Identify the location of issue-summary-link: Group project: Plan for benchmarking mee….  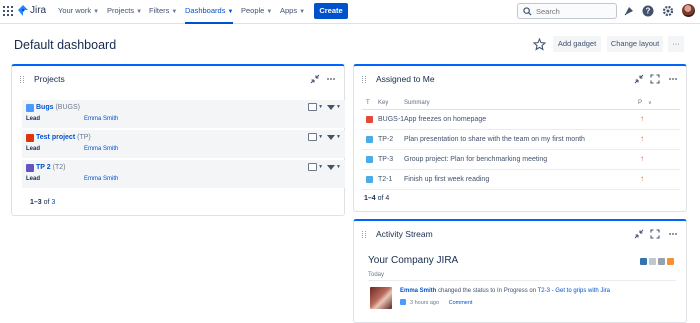
(475, 159).